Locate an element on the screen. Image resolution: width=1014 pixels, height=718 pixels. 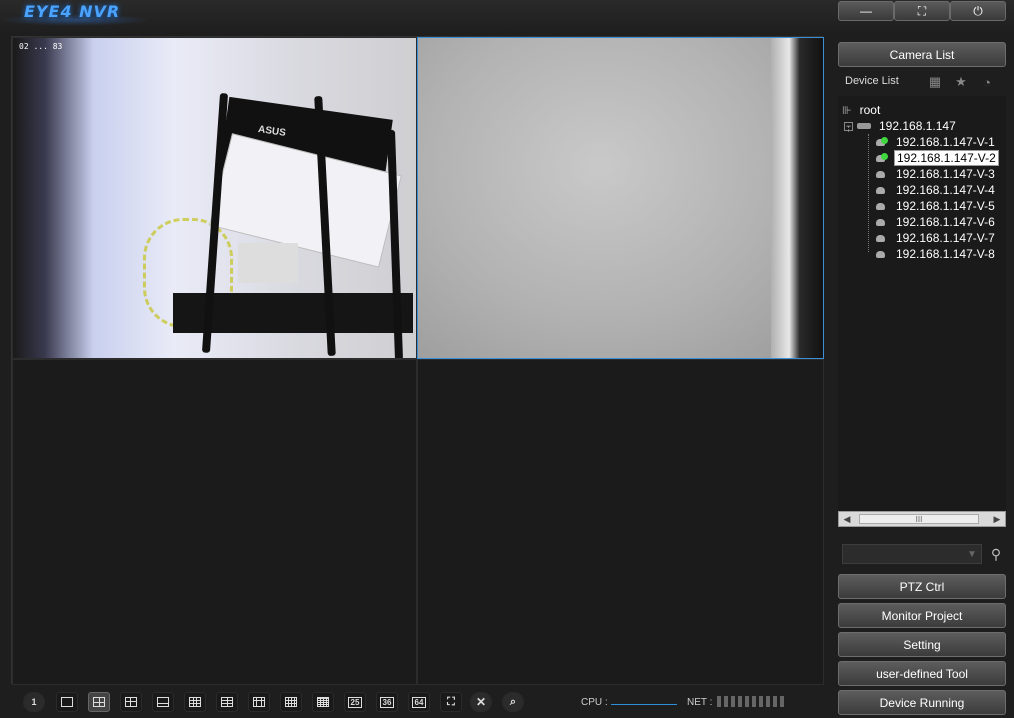
user-defined-tool-label: user-defined Tool is located at coordinates (922, 673).